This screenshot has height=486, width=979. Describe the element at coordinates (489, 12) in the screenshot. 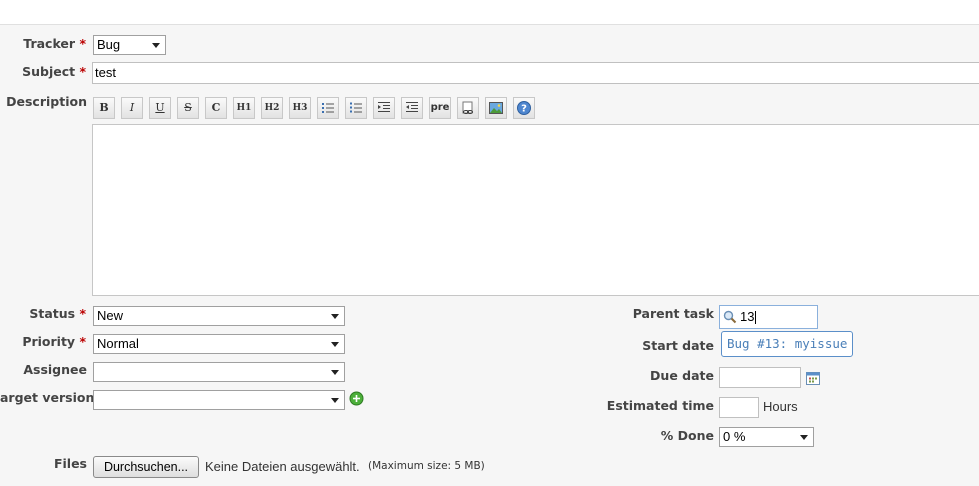

I see `top-bar` at that location.